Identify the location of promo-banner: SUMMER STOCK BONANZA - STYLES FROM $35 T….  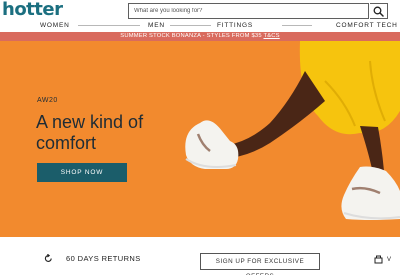
(200, 36).